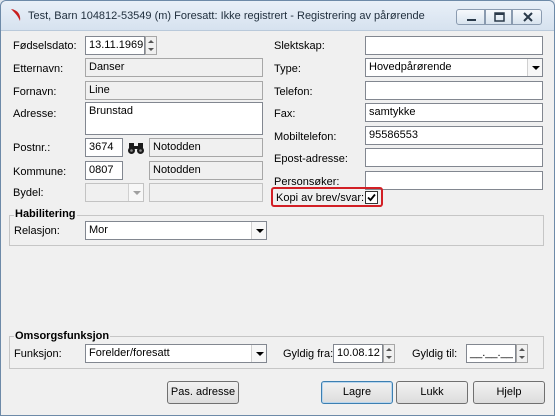 The width and height of the screenshot is (555, 416). I want to click on kommune-navn-field: Notodden, so click(206, 170).